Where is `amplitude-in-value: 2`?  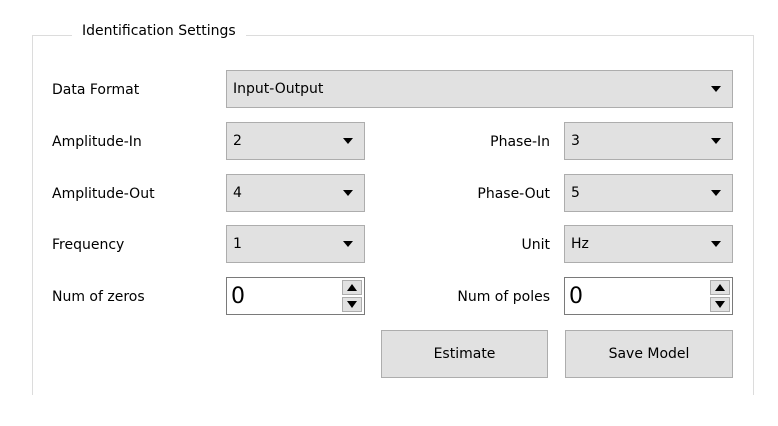 amplitude-in-value: 2 is located at coordinates (237, 141).